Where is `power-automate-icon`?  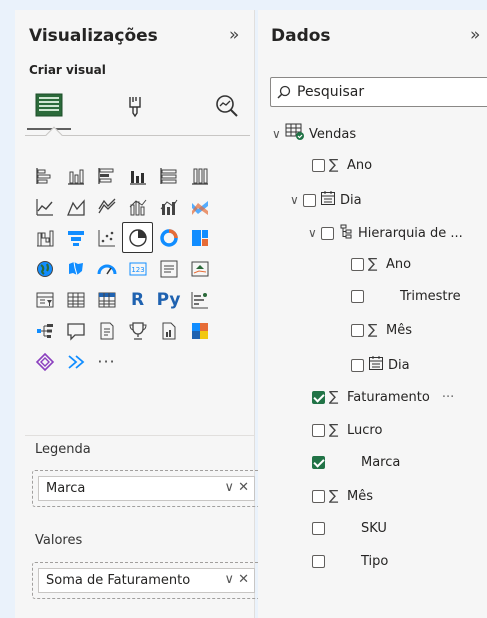
power-automate-icon is located at coordinates (44, 361).